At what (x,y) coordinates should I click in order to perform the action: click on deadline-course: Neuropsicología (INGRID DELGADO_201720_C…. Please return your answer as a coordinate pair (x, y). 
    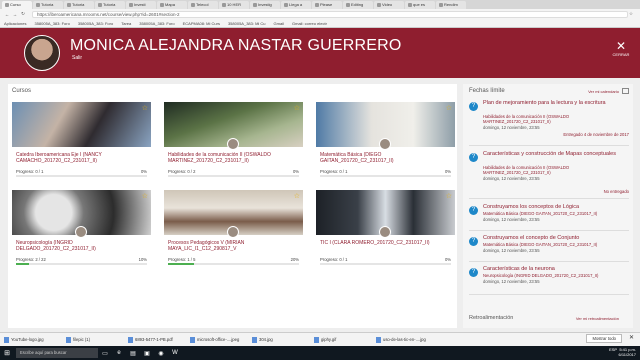
    Looking at the image, I should click on (556, 275).